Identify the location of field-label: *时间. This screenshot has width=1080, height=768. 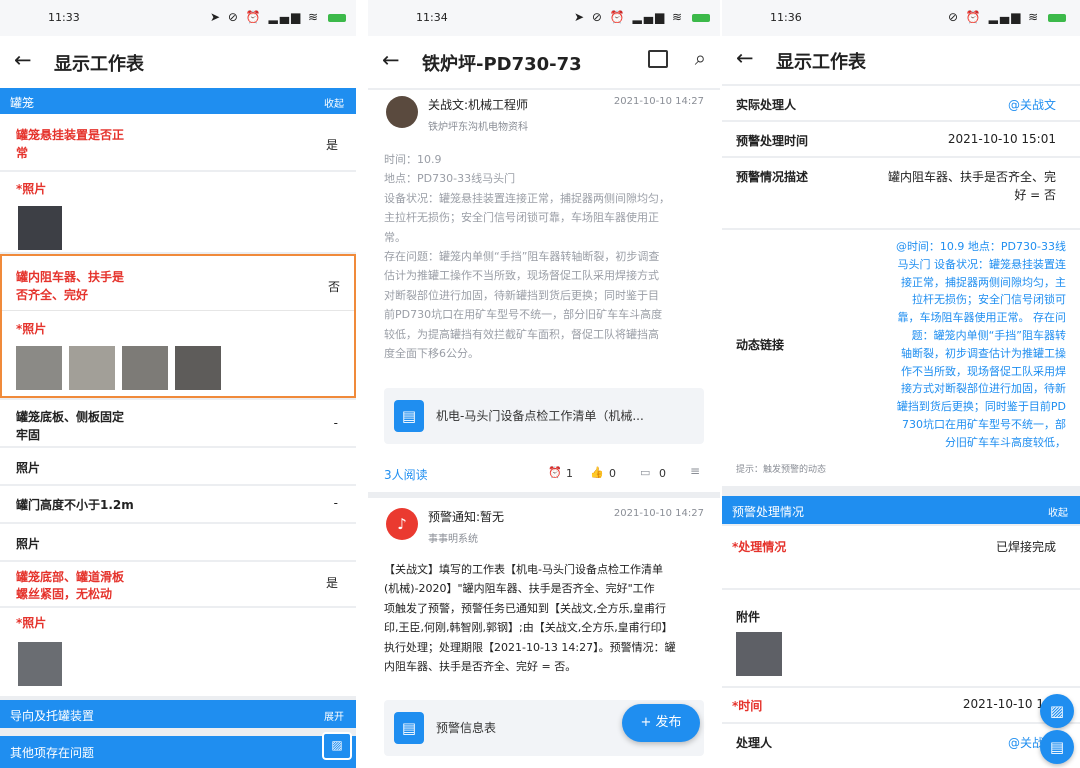
(747, 706).